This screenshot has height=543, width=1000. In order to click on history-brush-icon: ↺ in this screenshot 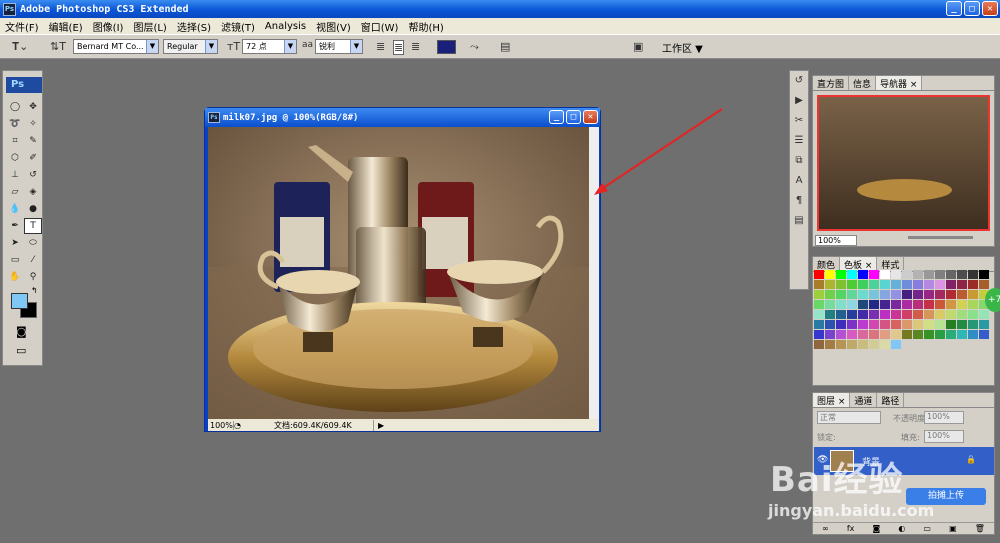, I will do `click(33, 175)`.